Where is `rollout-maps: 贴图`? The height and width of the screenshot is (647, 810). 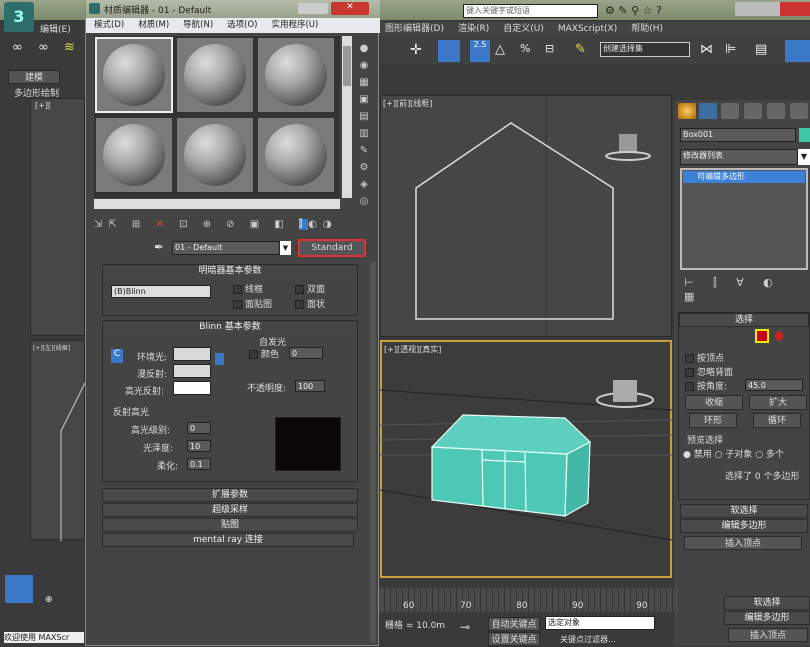
rollout-maps: 贴图 is located at coordinates (230, 525).